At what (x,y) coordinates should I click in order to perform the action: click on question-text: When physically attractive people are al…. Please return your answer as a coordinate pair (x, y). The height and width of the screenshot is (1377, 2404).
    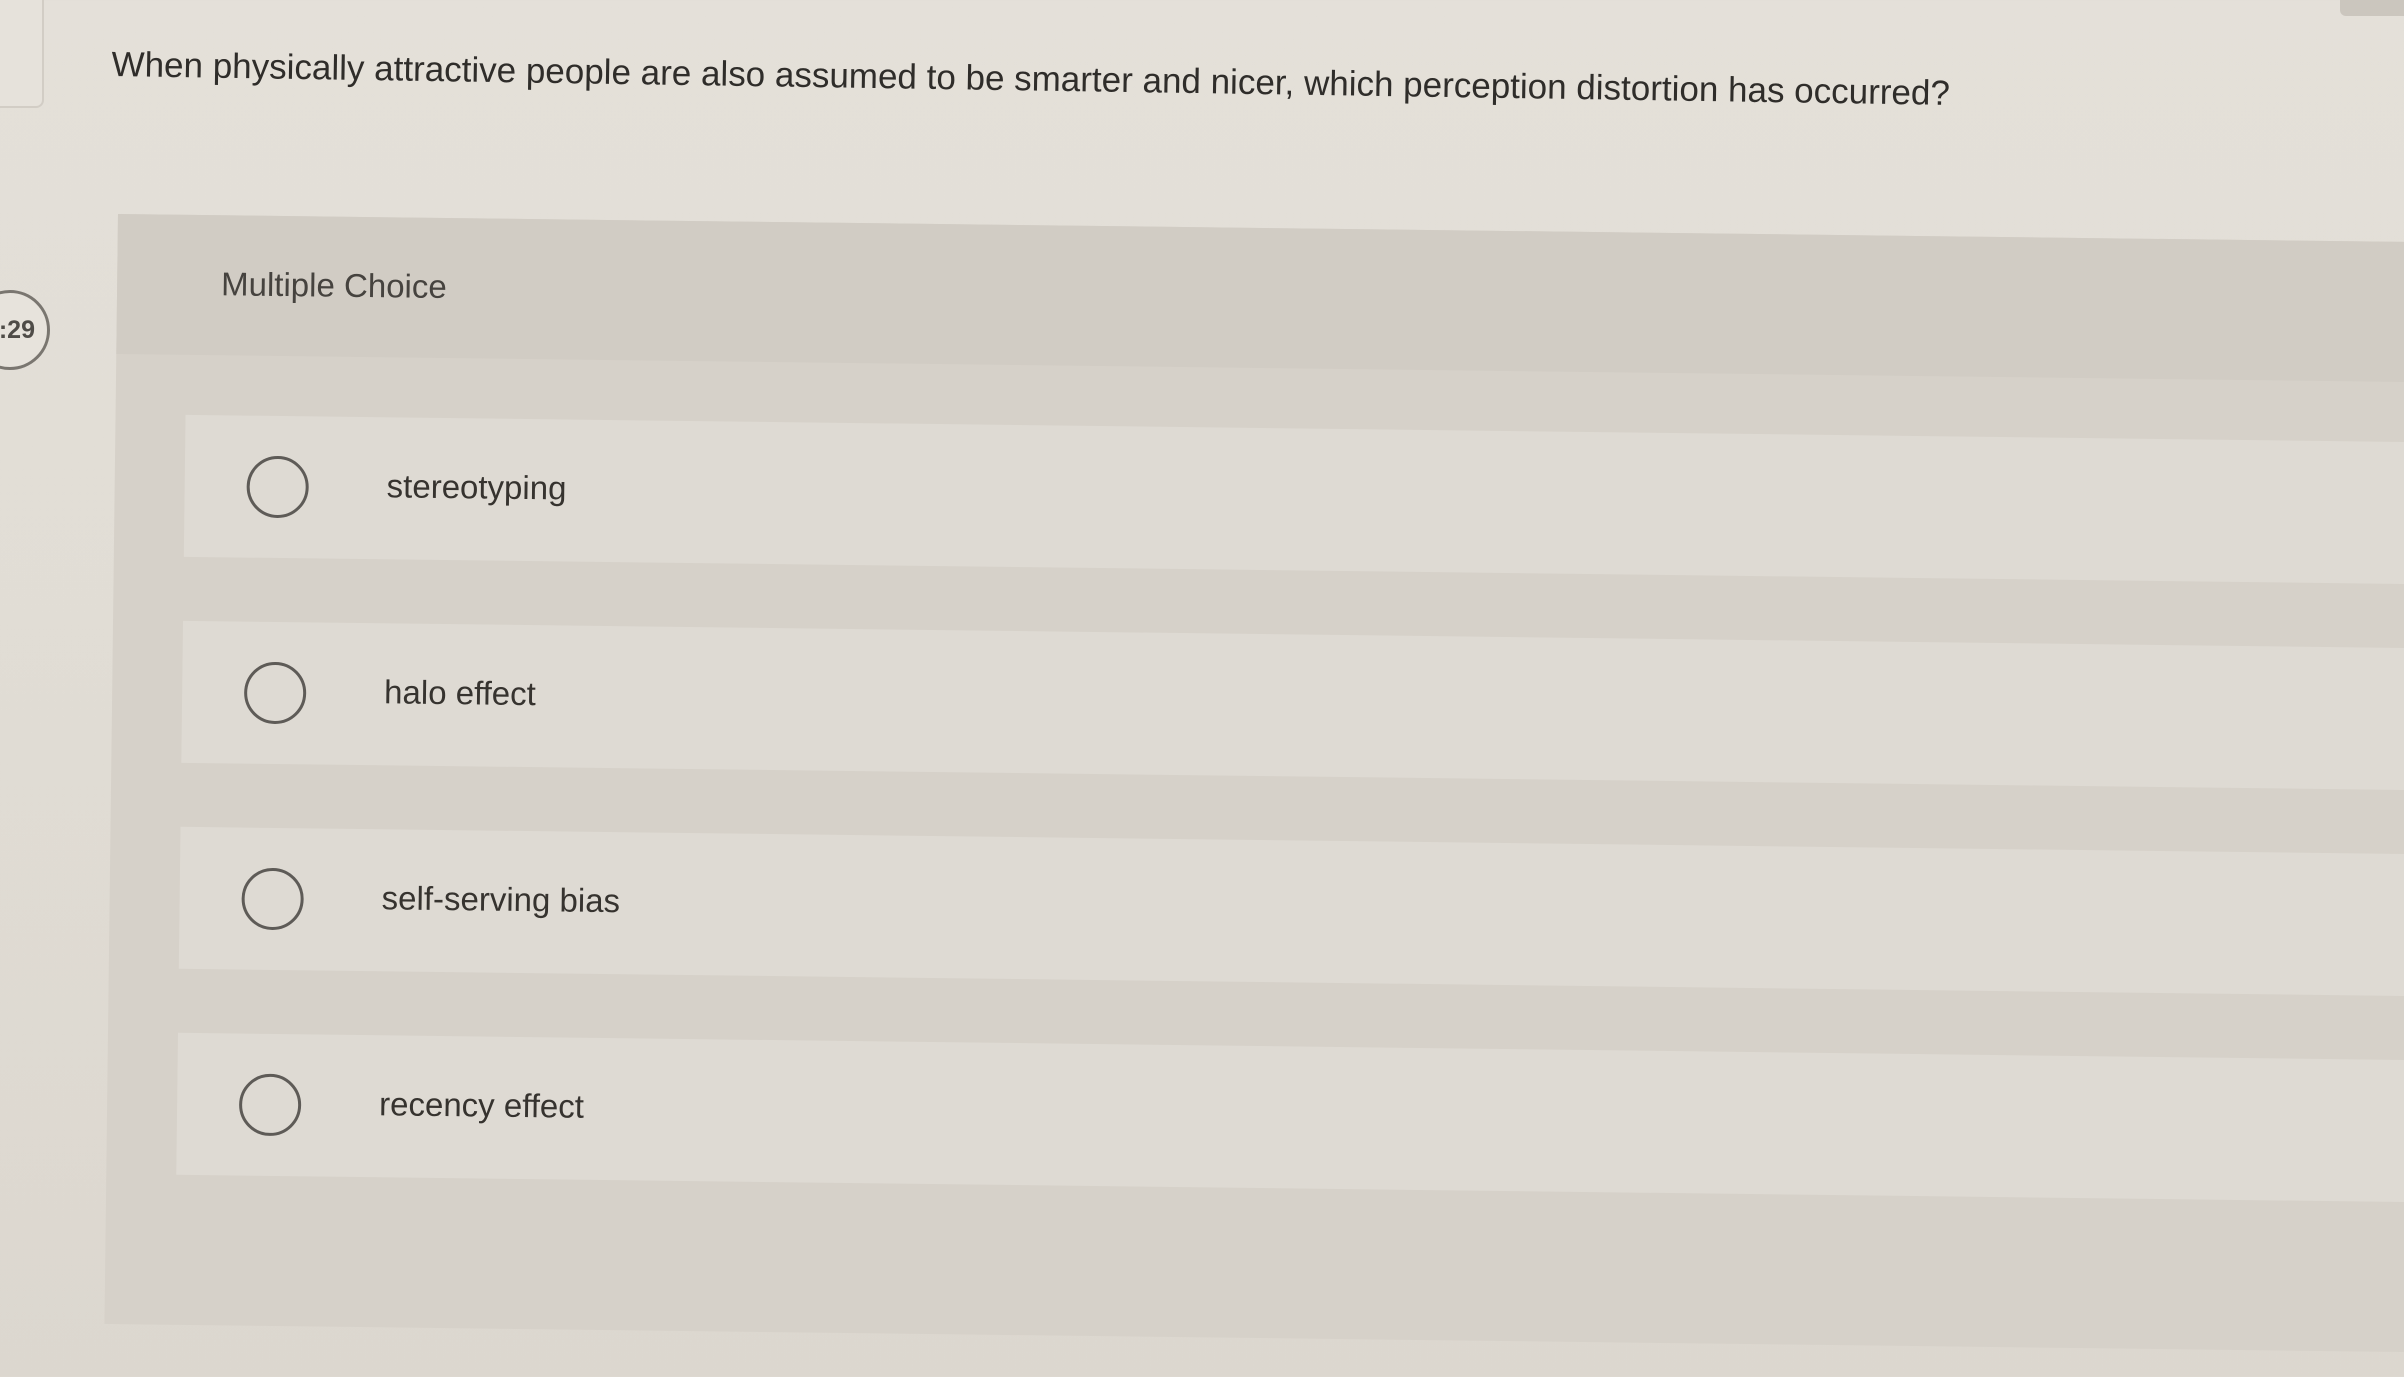
    Looking at the image, I should click on (1031, 78).